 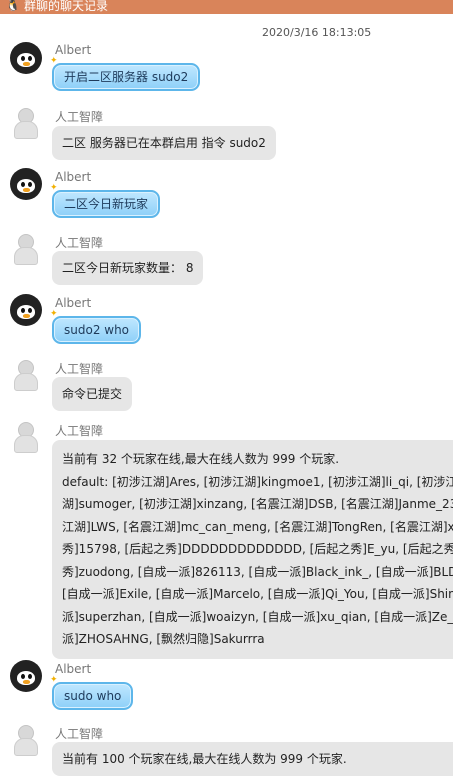 I want to click on window-title: 群聊的聊天记录, so click(x=66, y=6).